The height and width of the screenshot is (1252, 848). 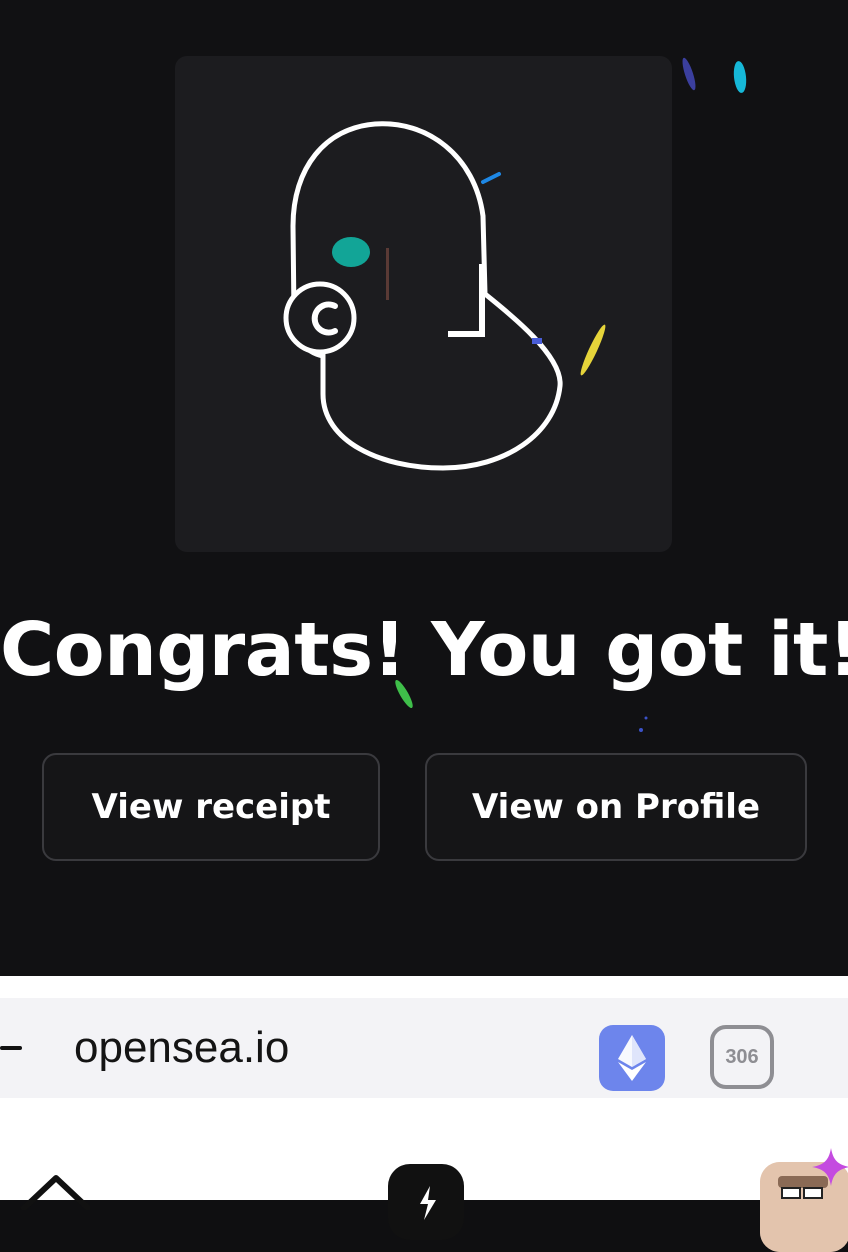 What do you see at coordinates (491, 178) in the screenshot?
I see `blue-confetti` at bounding box center [491, 178].